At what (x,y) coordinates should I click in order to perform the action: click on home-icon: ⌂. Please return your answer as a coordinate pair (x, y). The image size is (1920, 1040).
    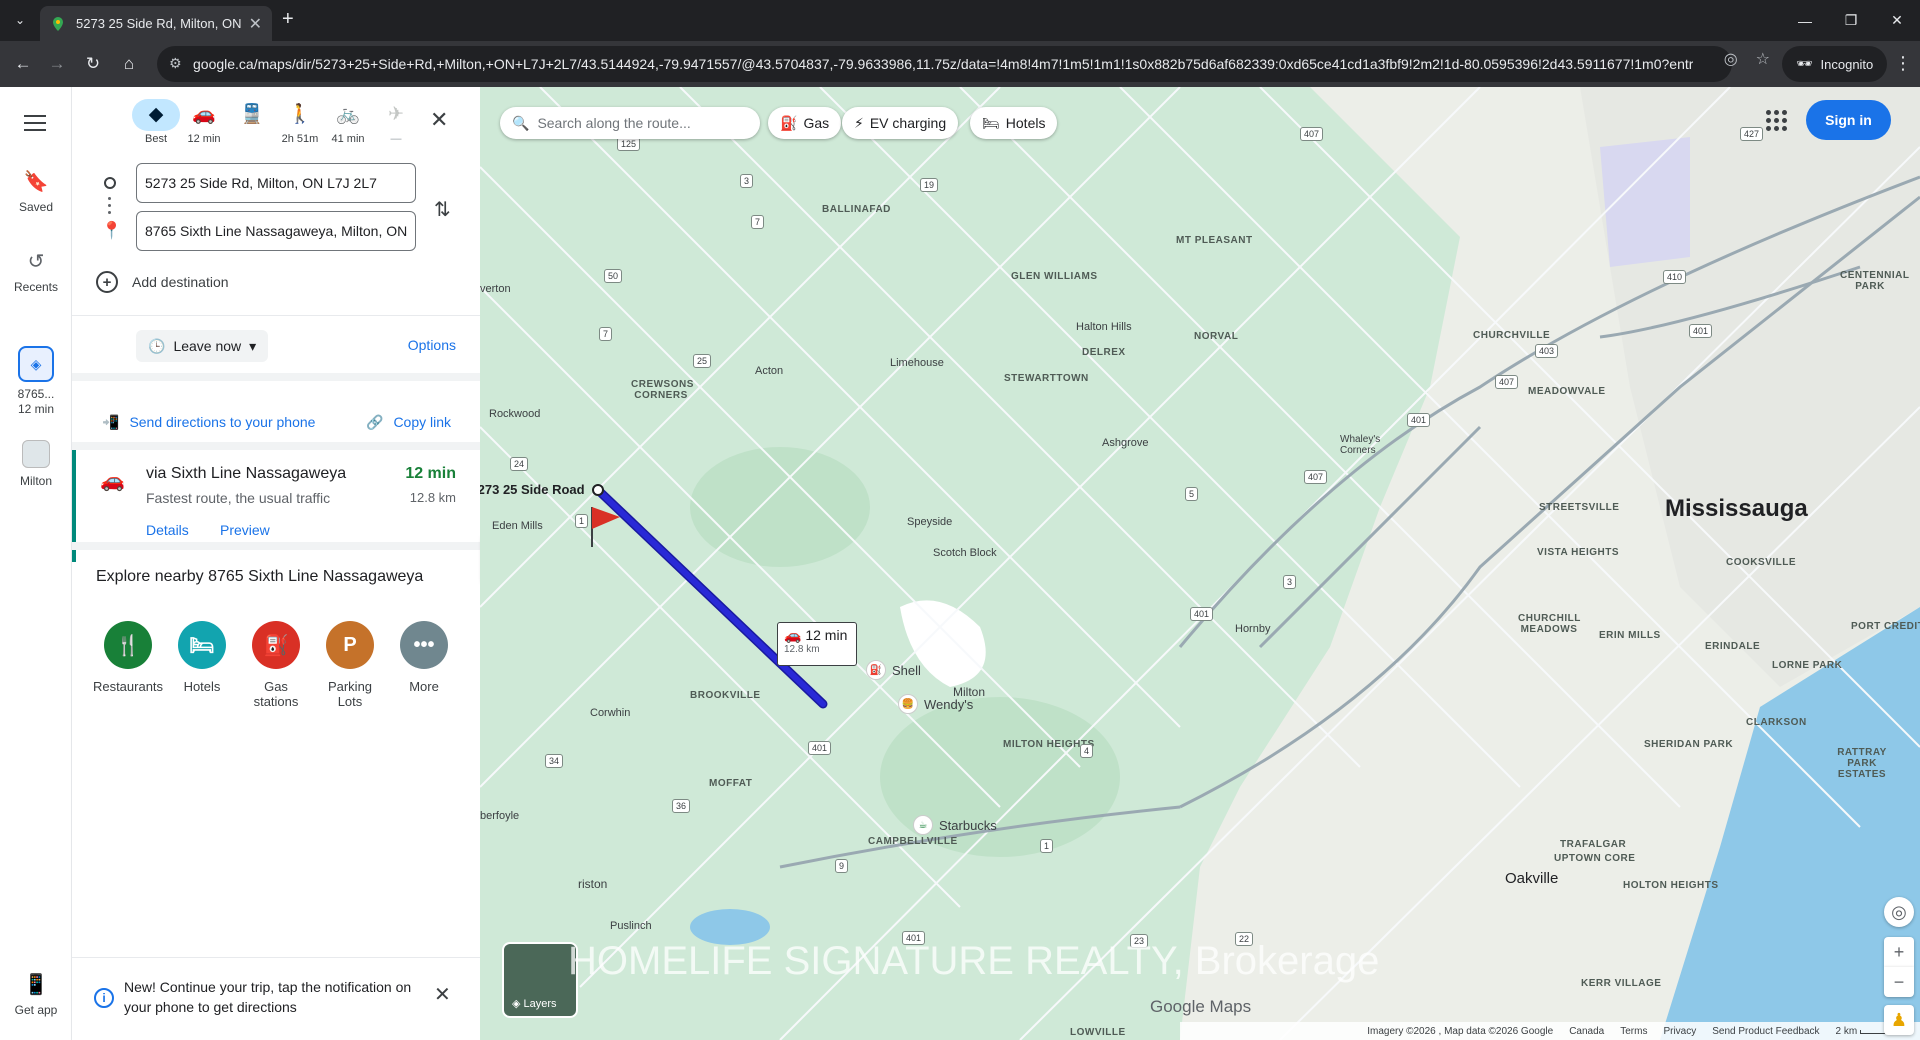
    Looking at the image, I should click on (129, 64).